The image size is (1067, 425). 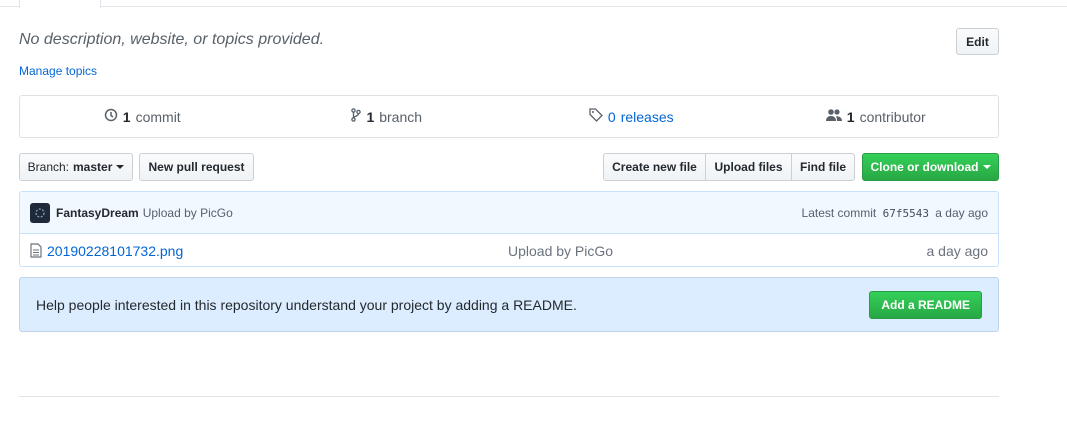 What do you see at coordinates (158, 116) in the screenshot?
I see `commits-label: commit` at bounding box center [158, 116].